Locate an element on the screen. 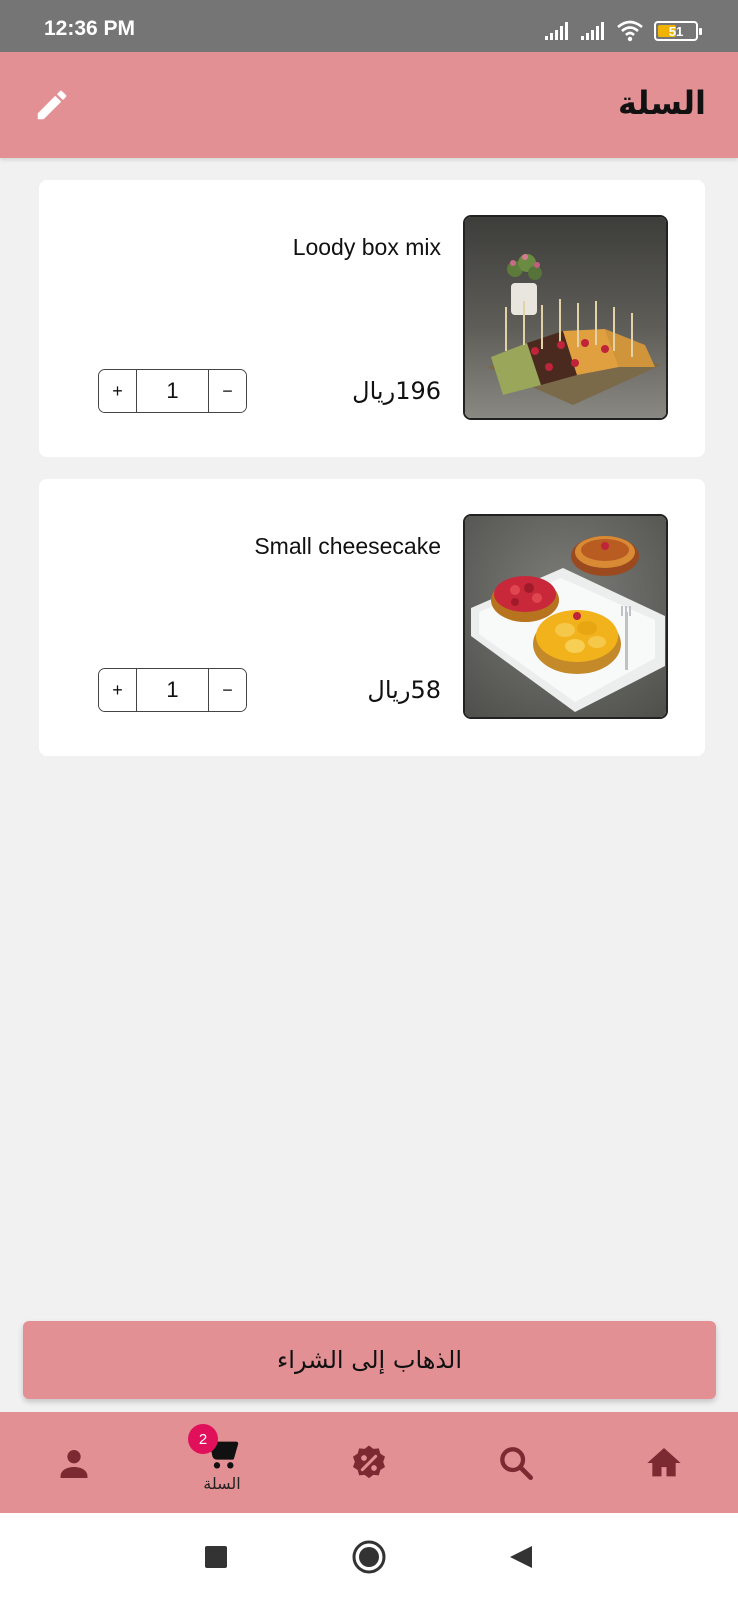 The image size is (738, 1600). status-bar: 12:36 PM 51 is located at coordinates (369, 26).